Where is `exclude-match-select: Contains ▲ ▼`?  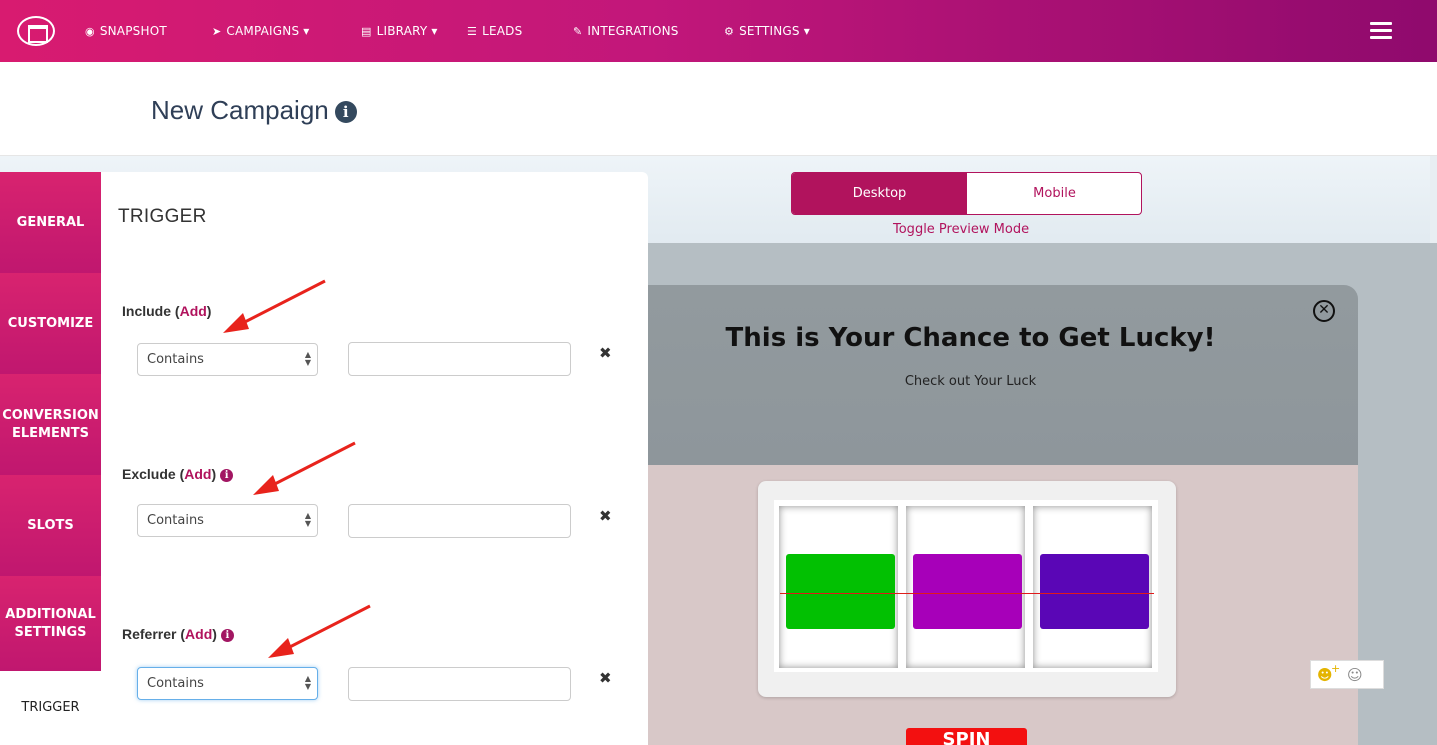 exclude-match-select: Contains ▲ ▼ is located at coordinates (227, 520).